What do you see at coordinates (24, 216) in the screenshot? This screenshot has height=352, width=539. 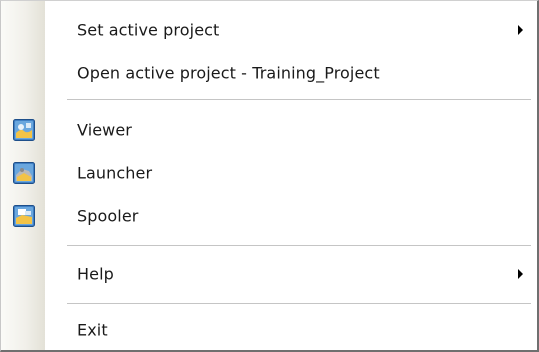 I see `spooler-icon` at bounding box center [24, 216].